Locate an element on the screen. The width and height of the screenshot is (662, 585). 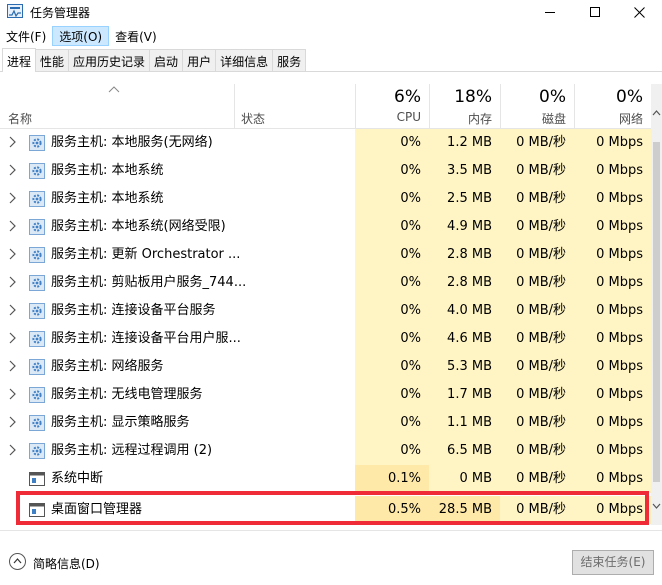
menu-view: 查看(V) is located at coordinates (136, 36).